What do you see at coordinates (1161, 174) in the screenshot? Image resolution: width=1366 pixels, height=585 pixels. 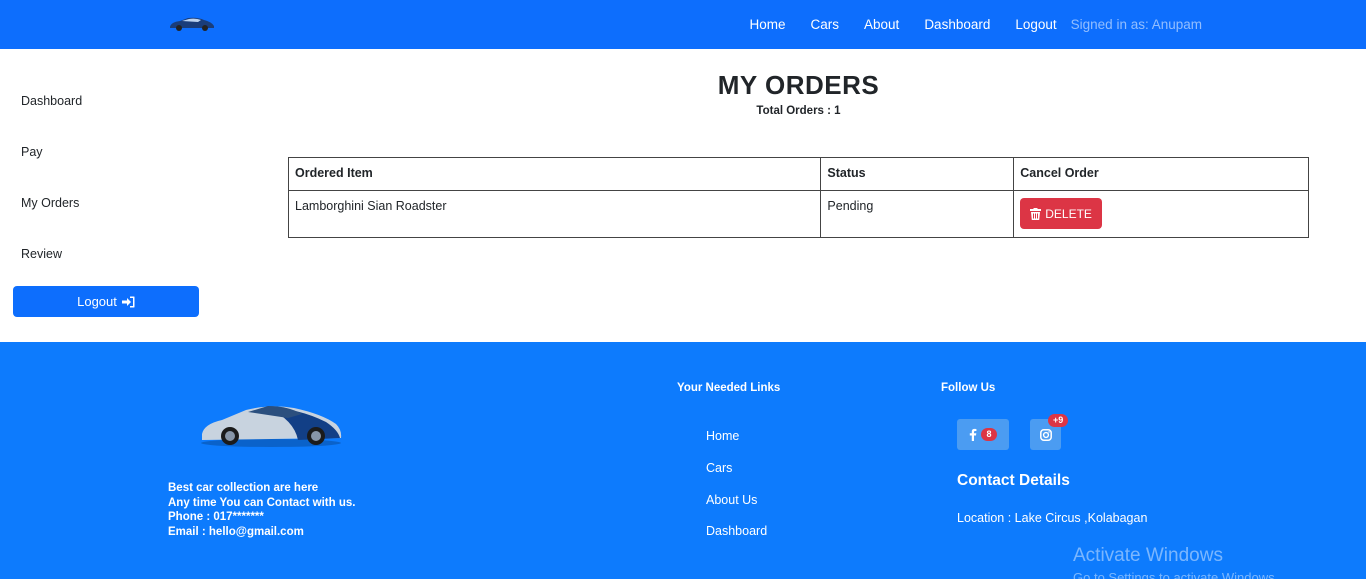 I see `header-cancel-order: Cancel Order` at bounding box center [1161, 174].